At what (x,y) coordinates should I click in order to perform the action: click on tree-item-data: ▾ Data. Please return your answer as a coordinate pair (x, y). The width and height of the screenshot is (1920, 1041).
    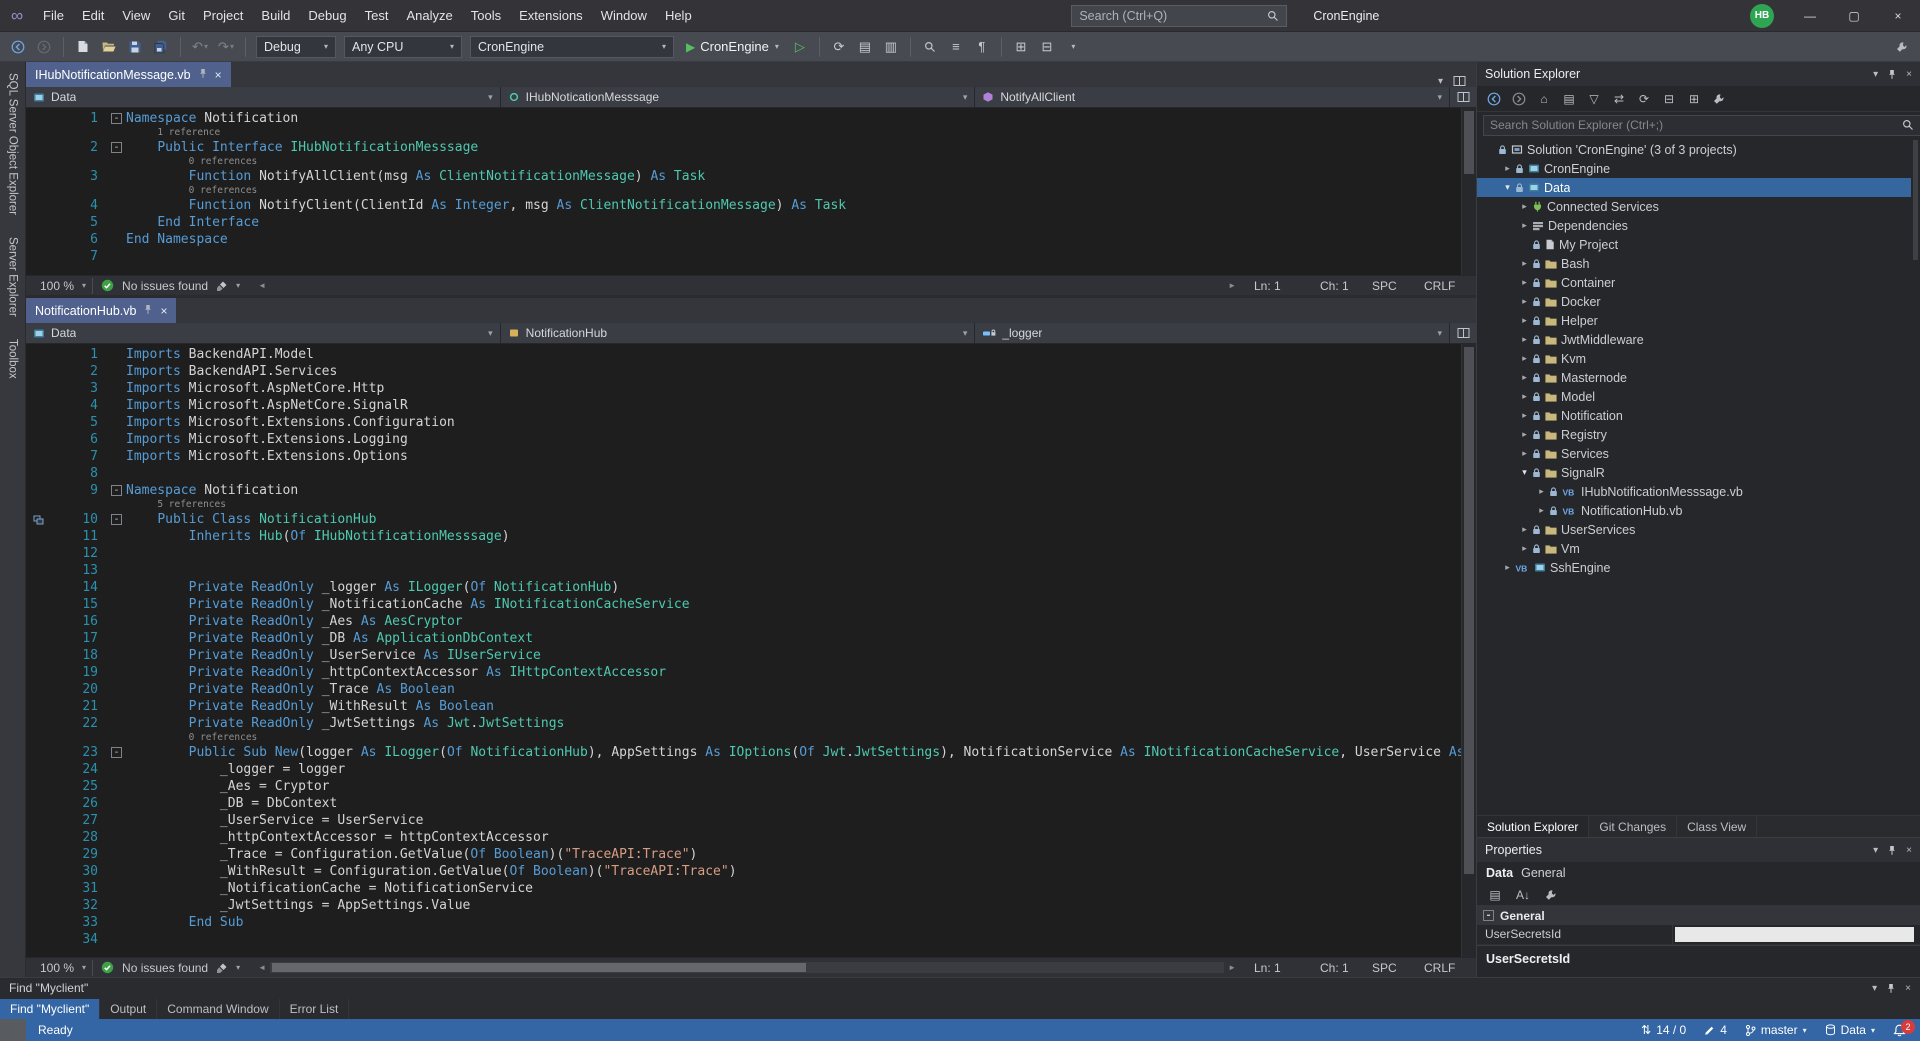
    Looking at the image, I should click on (1698, 187).